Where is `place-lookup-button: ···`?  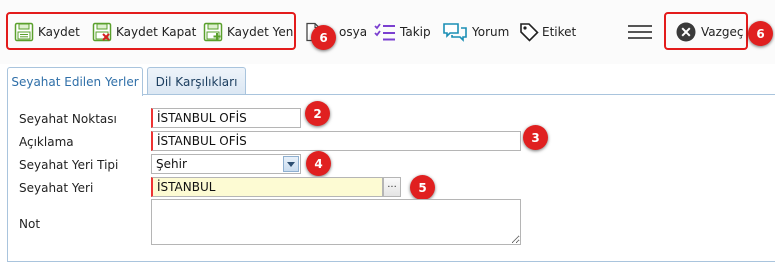
place-lookup-button: ··· is located at coordinates (392, 187).